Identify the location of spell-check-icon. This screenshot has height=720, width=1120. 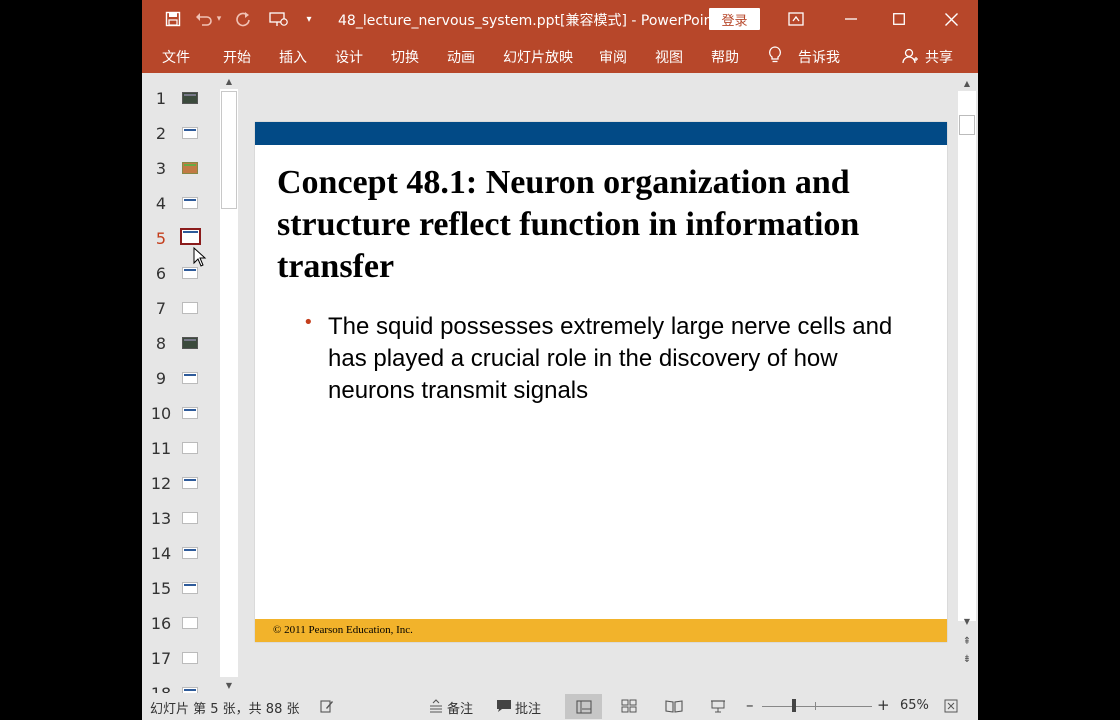
(327, 706).